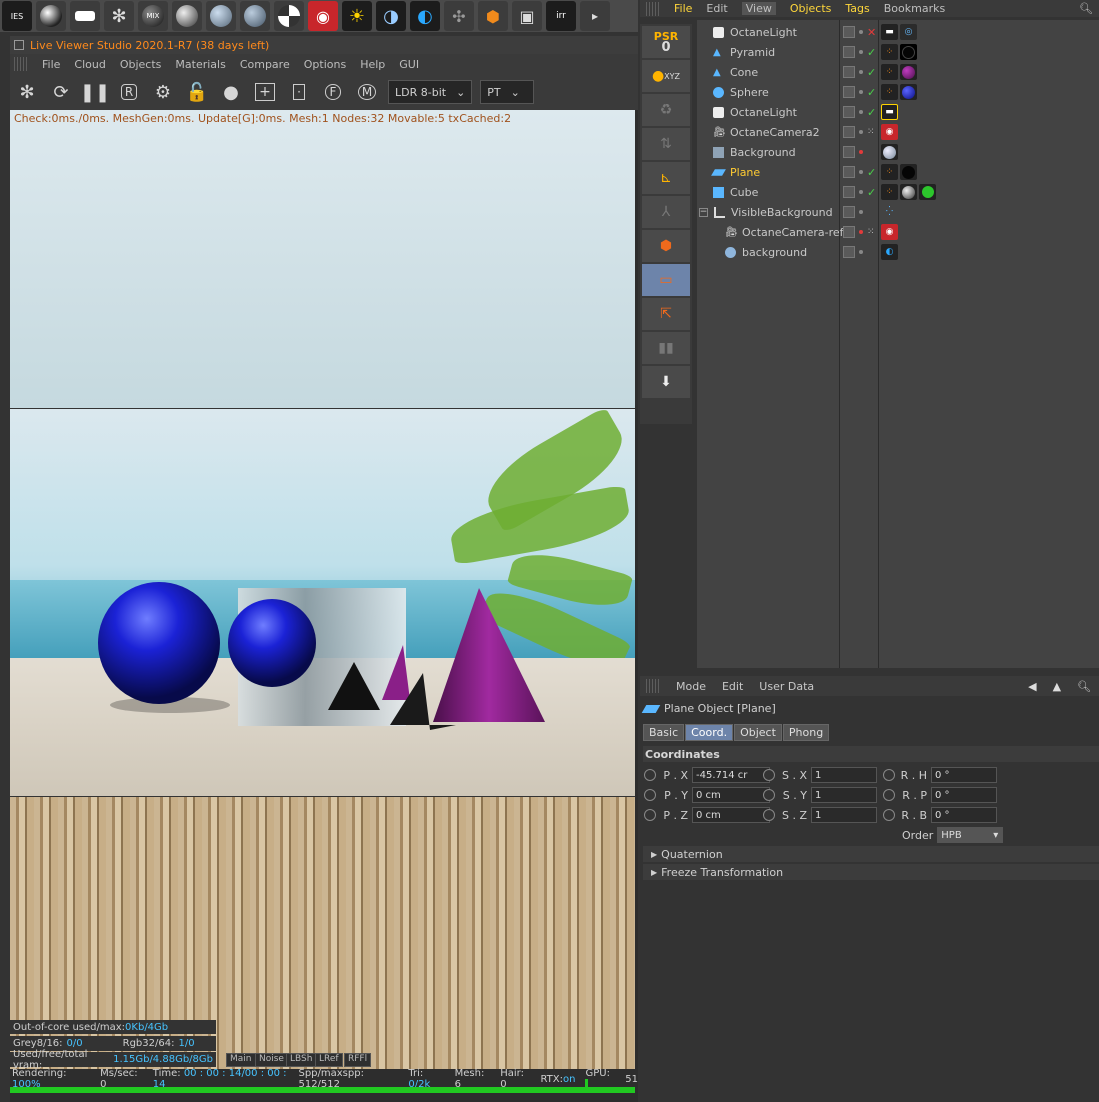 This screenshot has width=1099, height=1102. What do you see at coordinates (141, 64) in the screenshot?
I see `viewer-menu-objects: Objects` at bounding box center [141, 64].